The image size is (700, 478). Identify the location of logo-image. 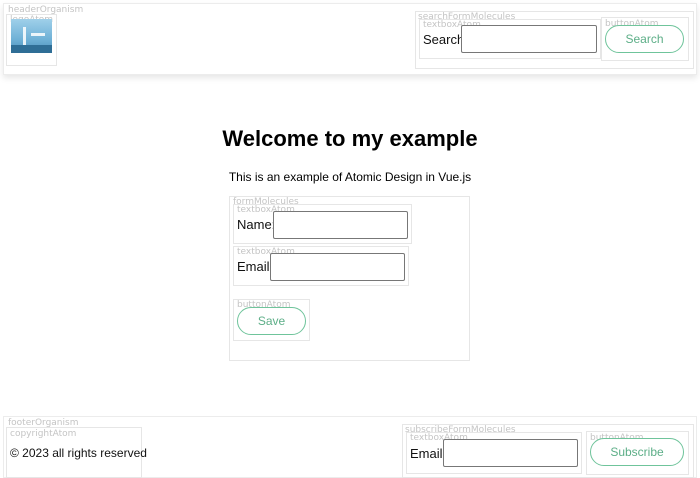
(31, 36).